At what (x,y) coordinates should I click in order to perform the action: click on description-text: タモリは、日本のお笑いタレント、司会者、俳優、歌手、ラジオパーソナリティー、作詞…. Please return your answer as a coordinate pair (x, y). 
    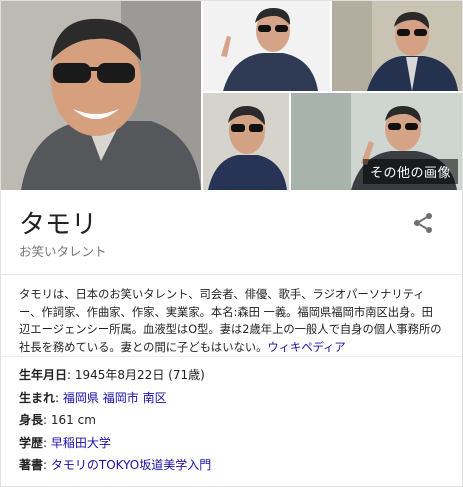
    Looking at the image, I should click on (230, 321).